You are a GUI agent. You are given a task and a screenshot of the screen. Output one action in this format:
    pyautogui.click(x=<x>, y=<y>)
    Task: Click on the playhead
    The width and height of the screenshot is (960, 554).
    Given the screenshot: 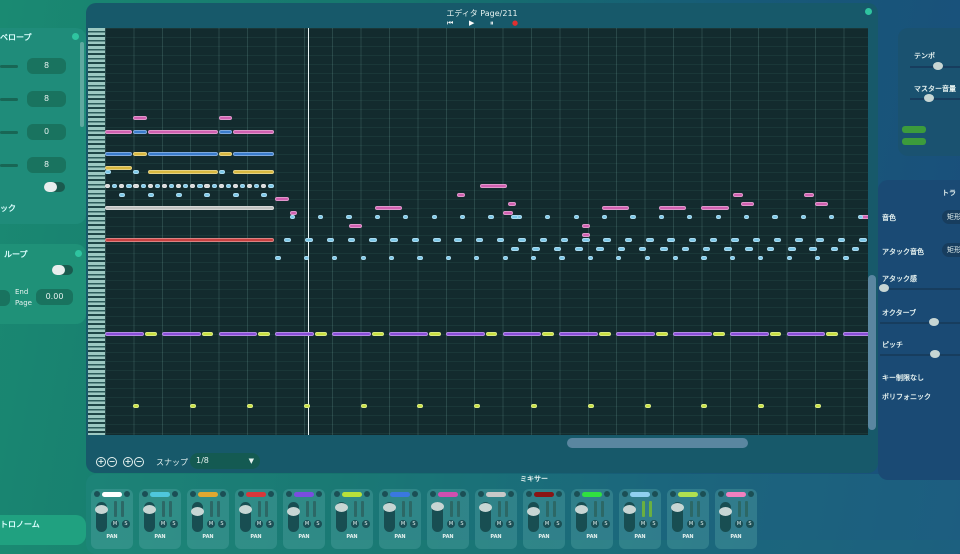 What is the action you would take?
    pyautogui.click(x=309, y=231)
    